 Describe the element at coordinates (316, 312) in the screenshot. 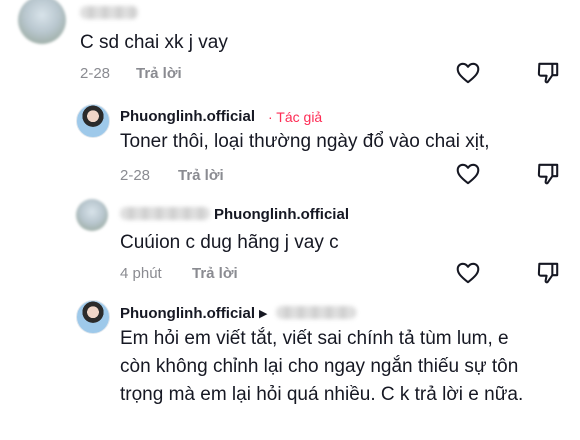

I see `reply-to-username-blurred` at that location.